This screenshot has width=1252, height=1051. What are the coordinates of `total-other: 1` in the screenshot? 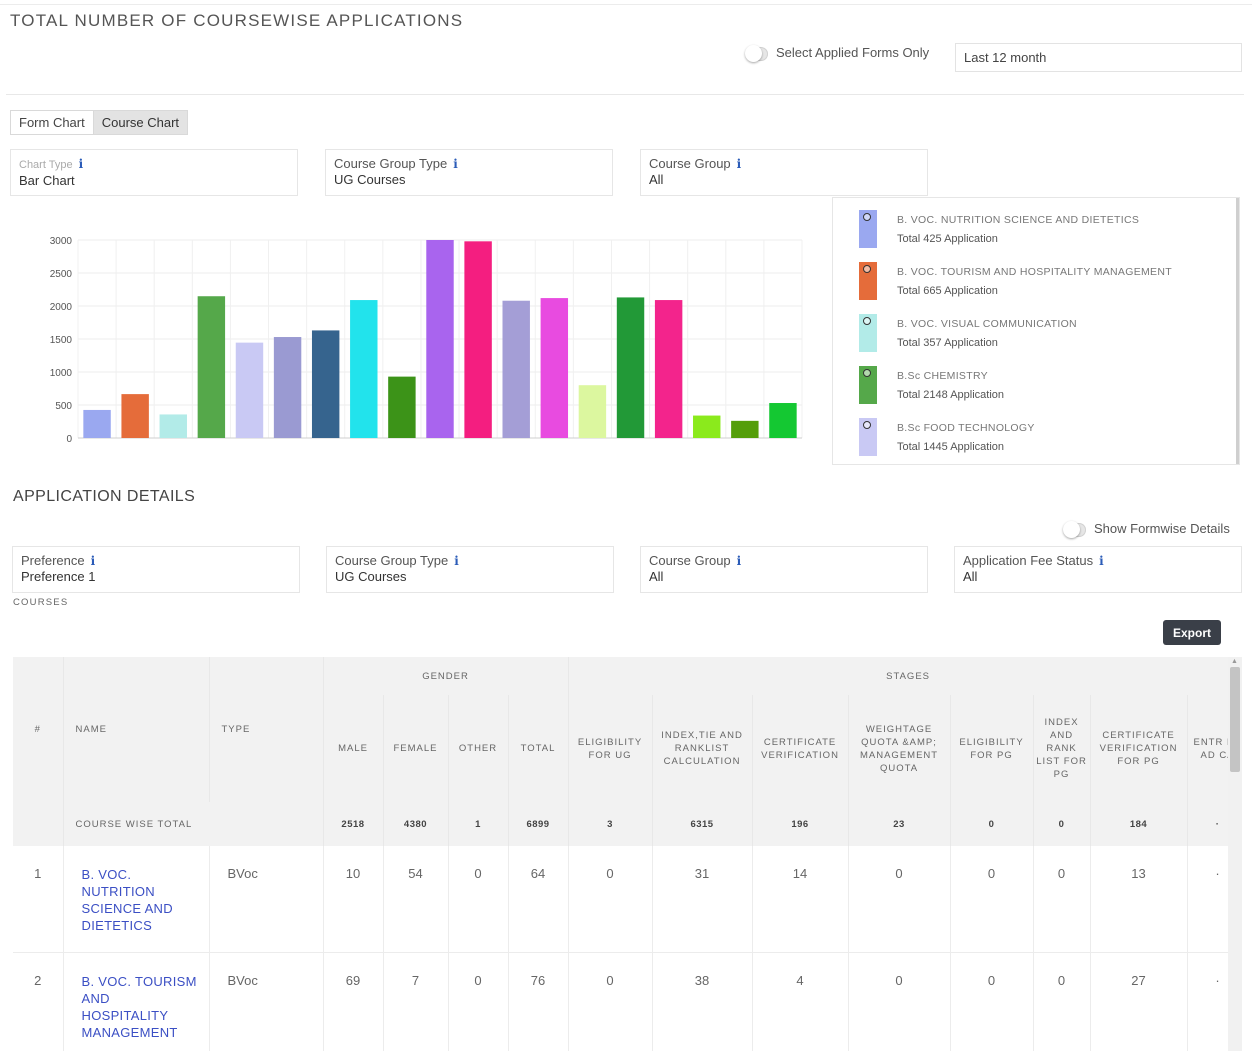 It's located at (478, 824).